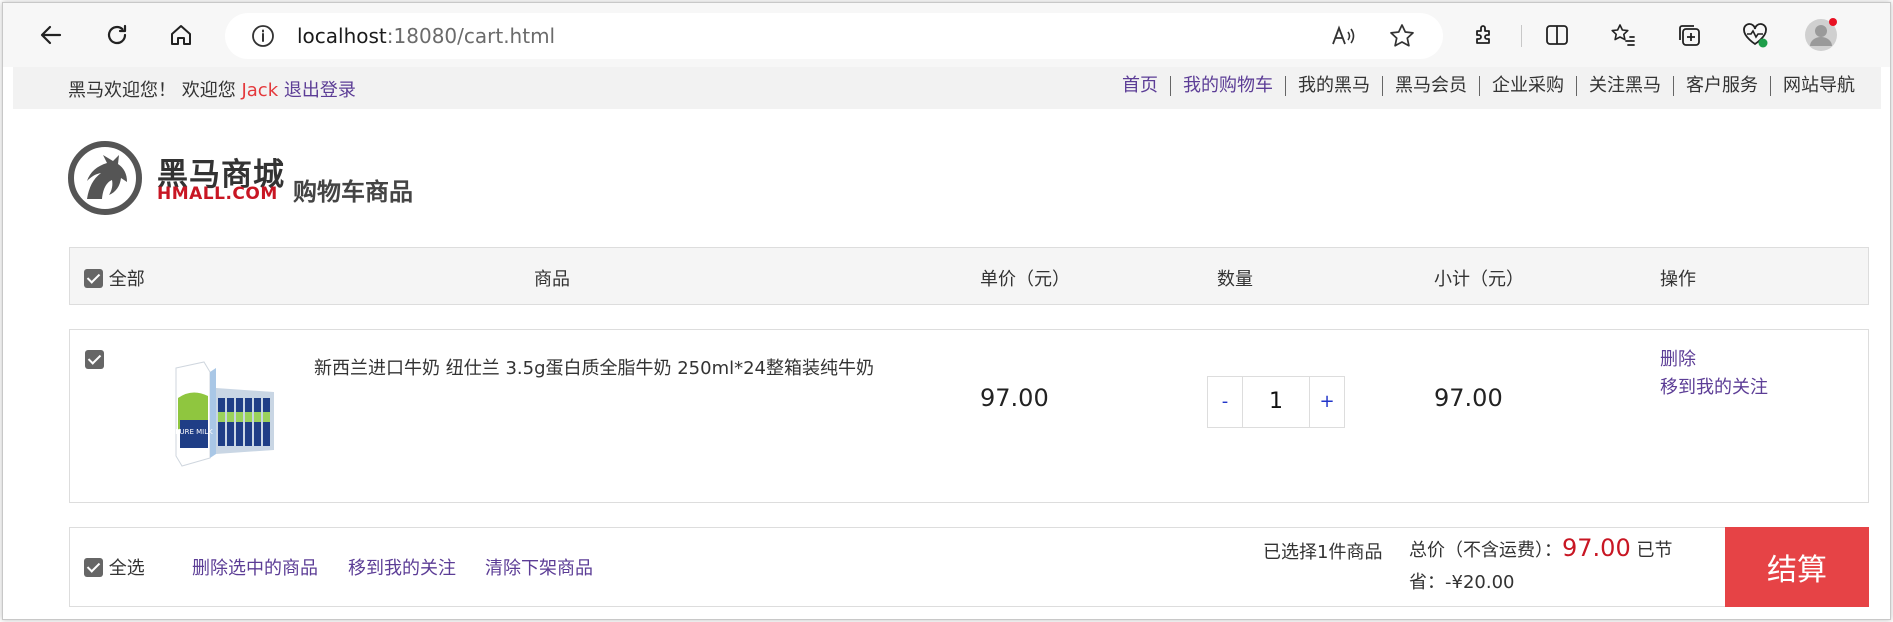  I want to click on nav-my-cart-link: 我的购物车, so click(1227, 86).